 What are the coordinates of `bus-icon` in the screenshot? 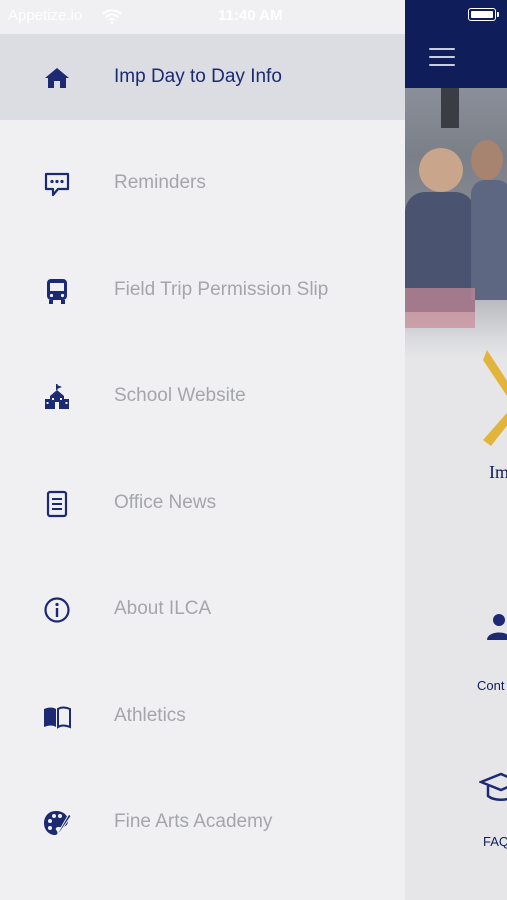 It's located at (57, 291).